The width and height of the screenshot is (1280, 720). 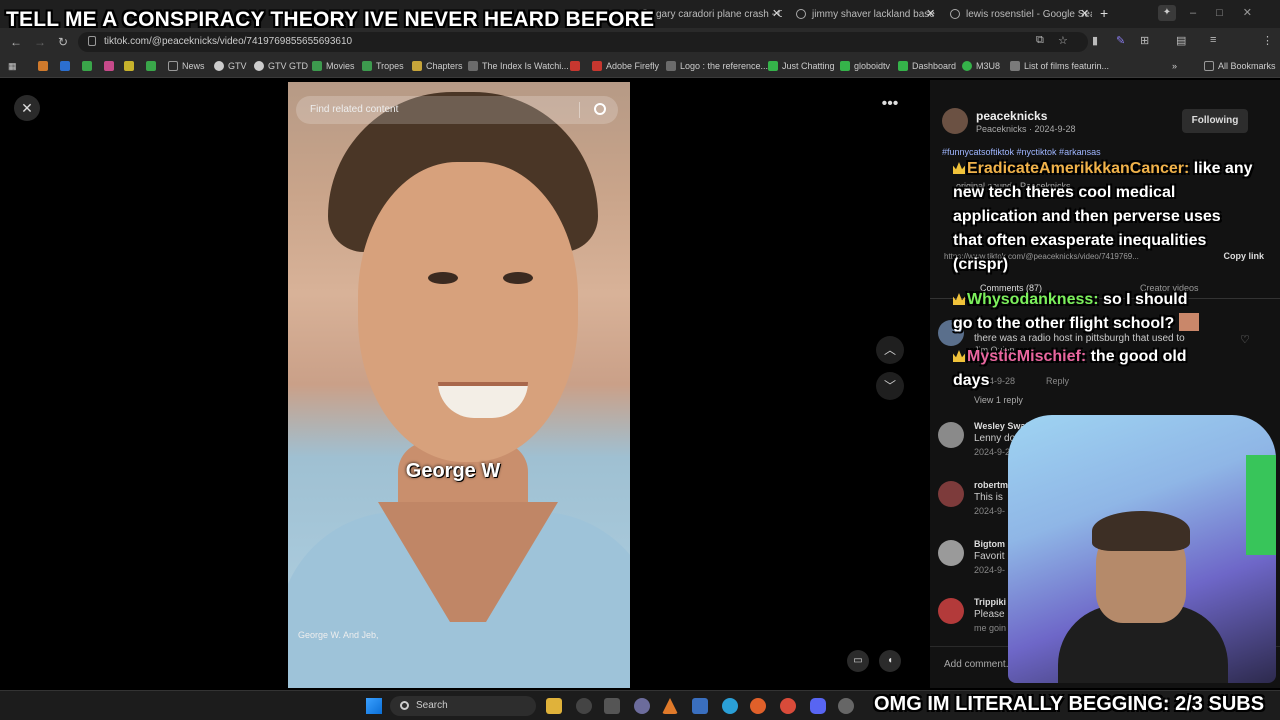 What do you see at coordinates (1267, 40) in the screenshot?
I see `menu-icon: ⋮` at bounding box center [1267, 40].